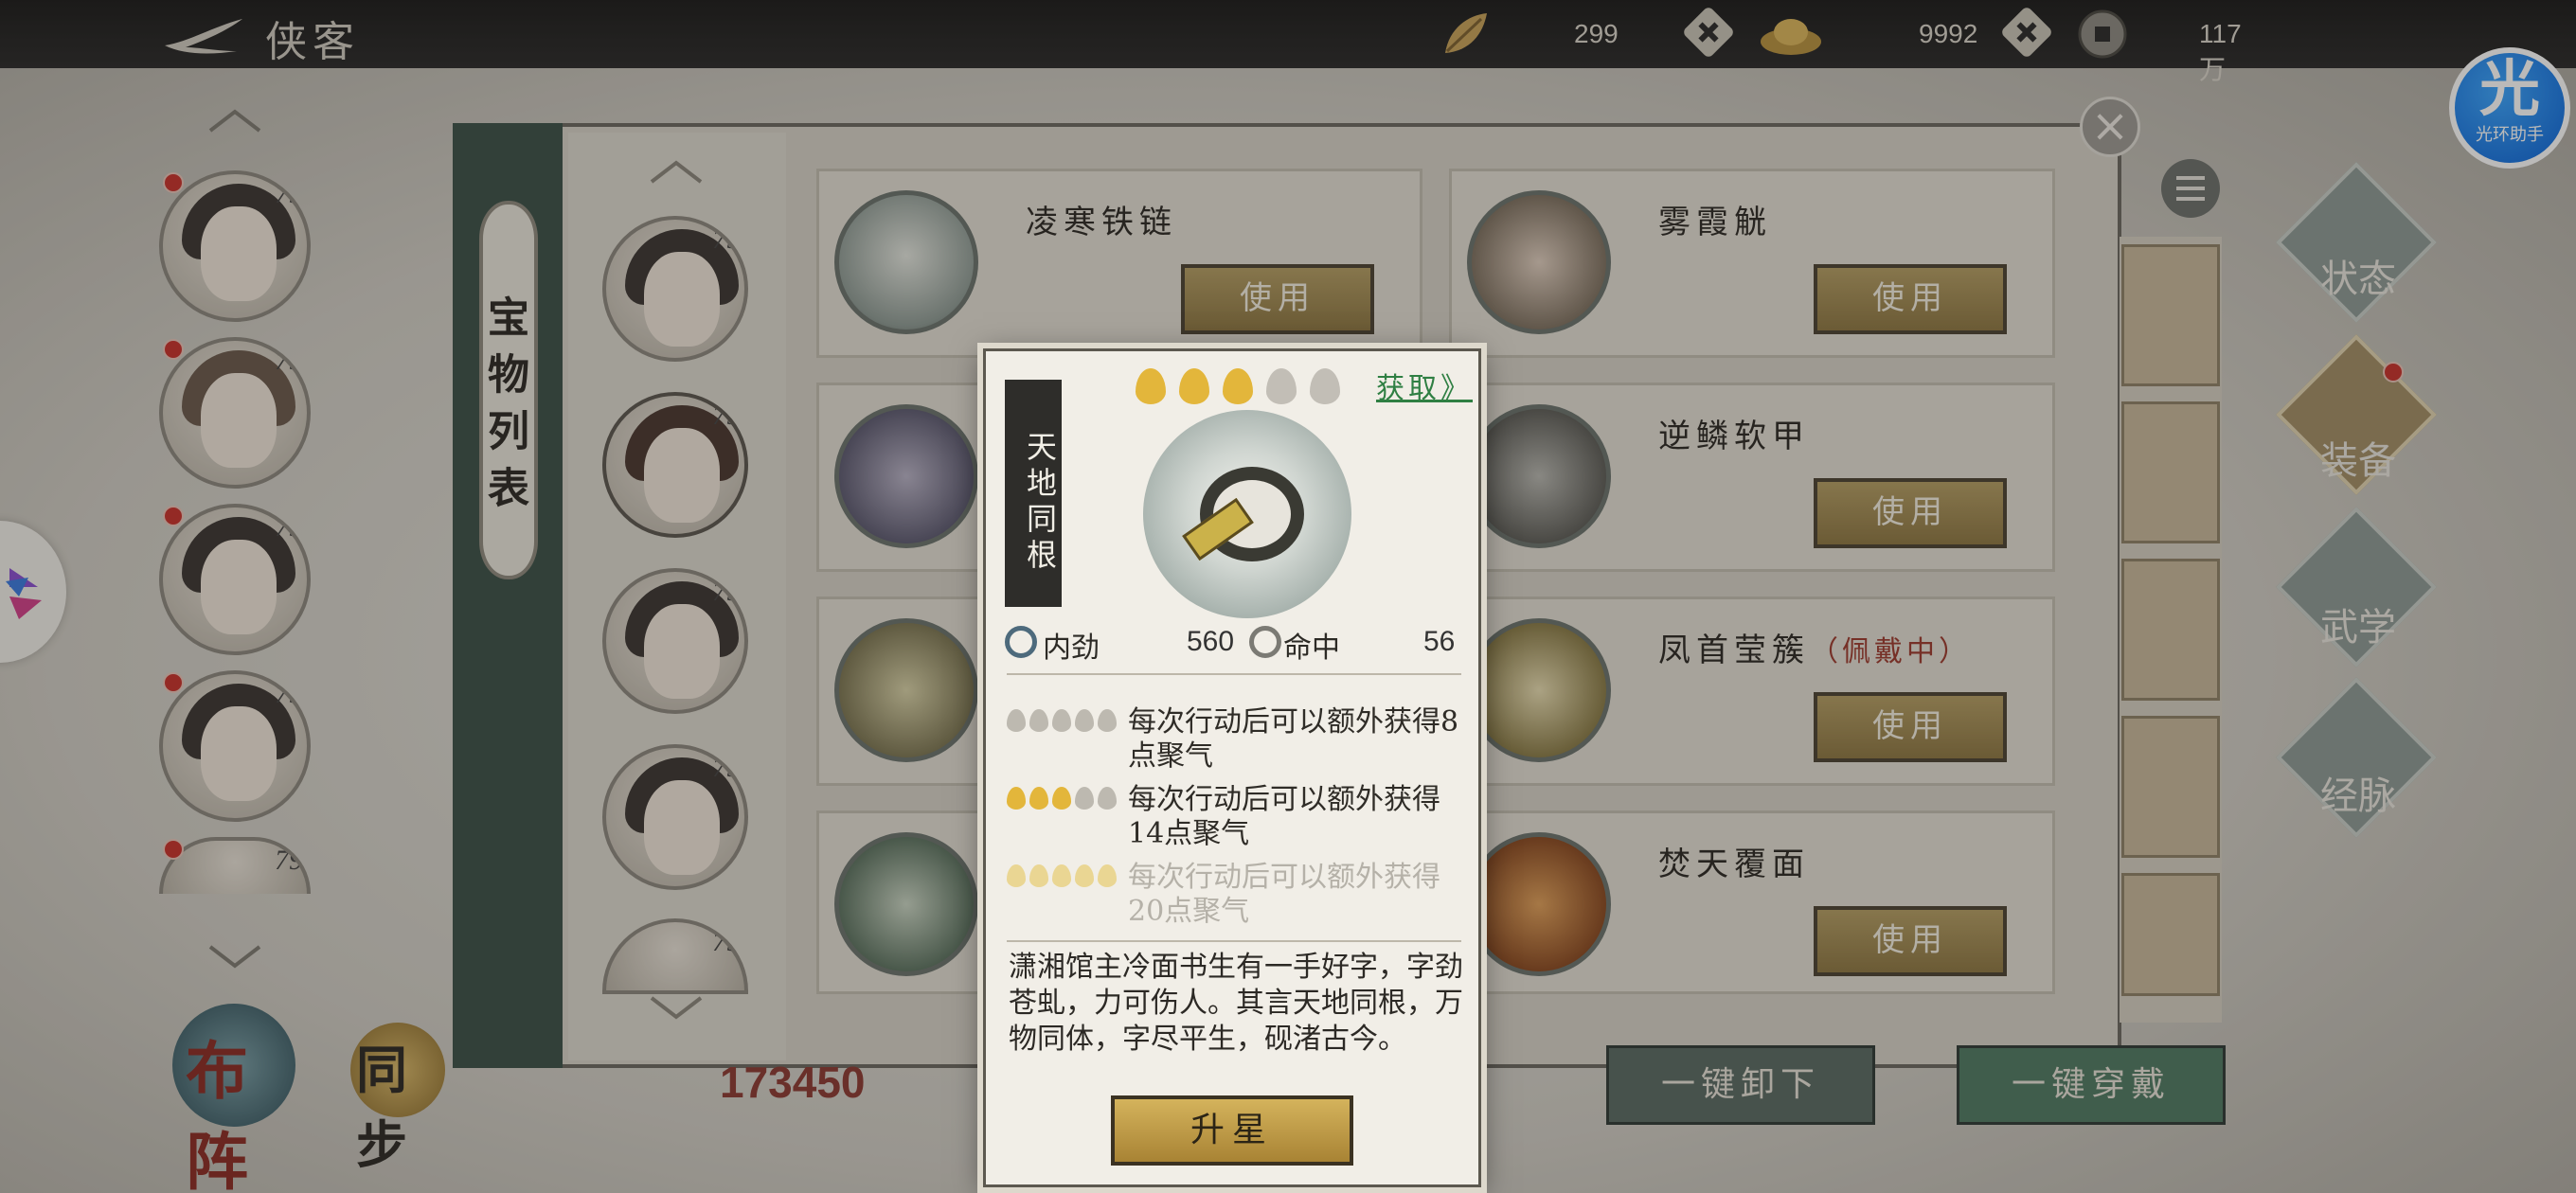 Image resolution: width=2576 pixels, height=1193 pixels. Describe the element at coordinates (1265, 642) in the screenshot. I see `target-icon` at that location.